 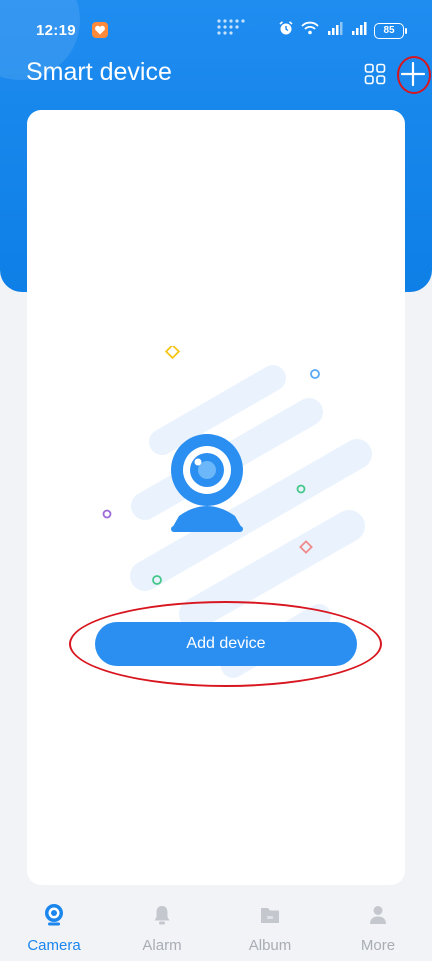 I want to click on bottom-navigation: Camera Alarm Album More, so click(x=216, y=927).